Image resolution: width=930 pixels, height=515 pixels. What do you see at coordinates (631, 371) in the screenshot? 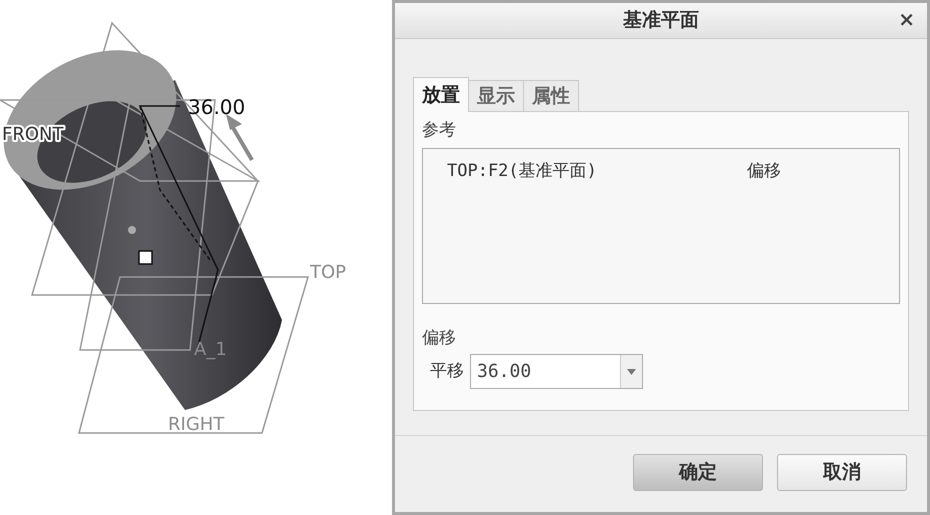
I see `dropdown-arrow-icon` at bounding box center [631, 371].